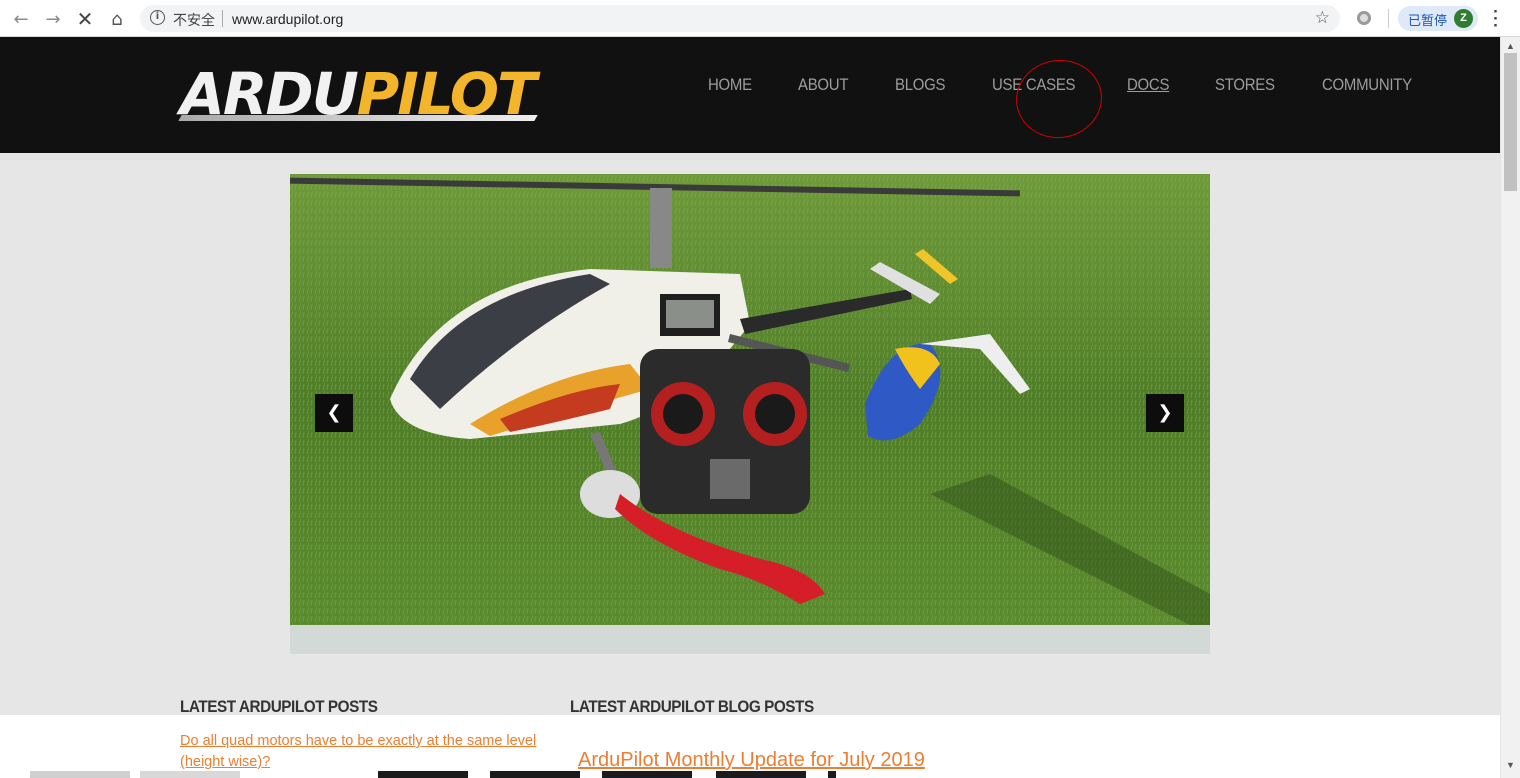 The image size is (1520, 778). What do you see at coordinates (823, 85) in the screenshot?
I see `nav-about: ABOUT` at bounding box center [823, 85].